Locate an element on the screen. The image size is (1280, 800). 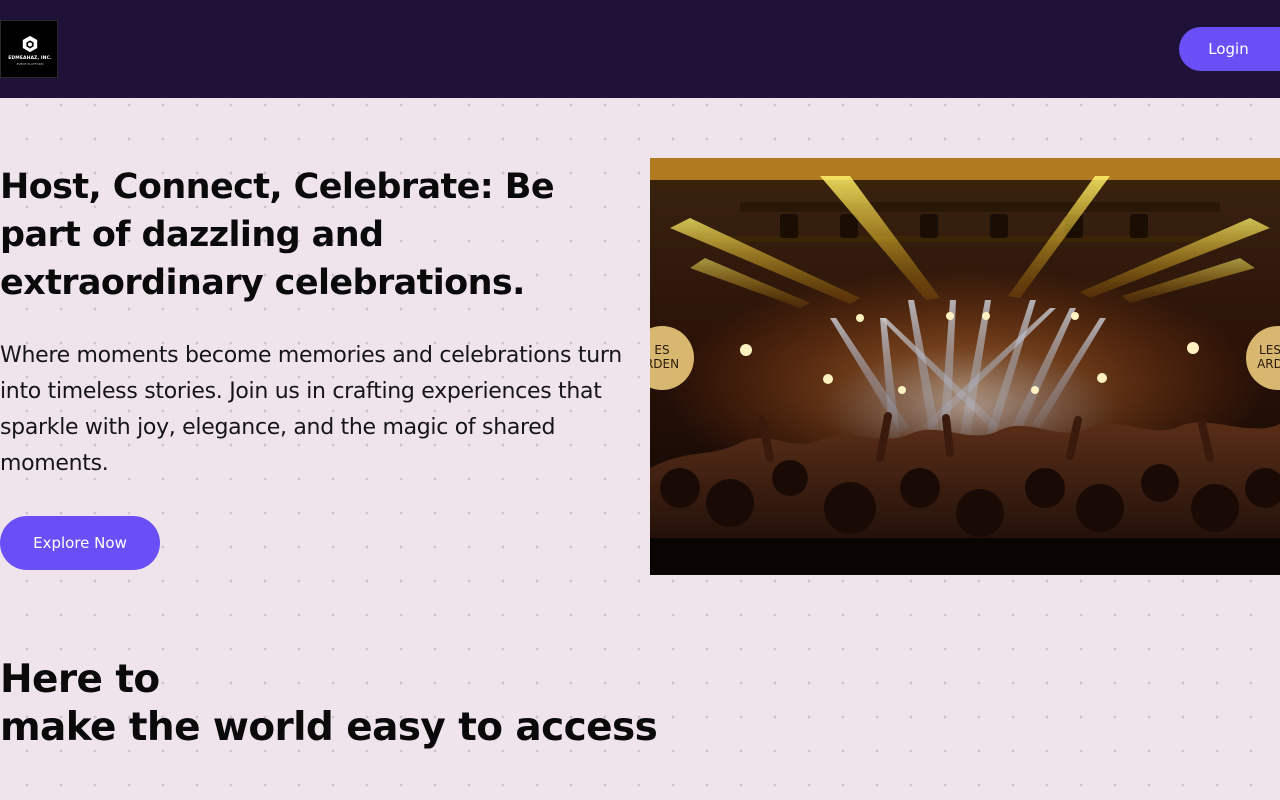
logo-tagline: EVENT PLATFORM is located at coordinates (30, 64).